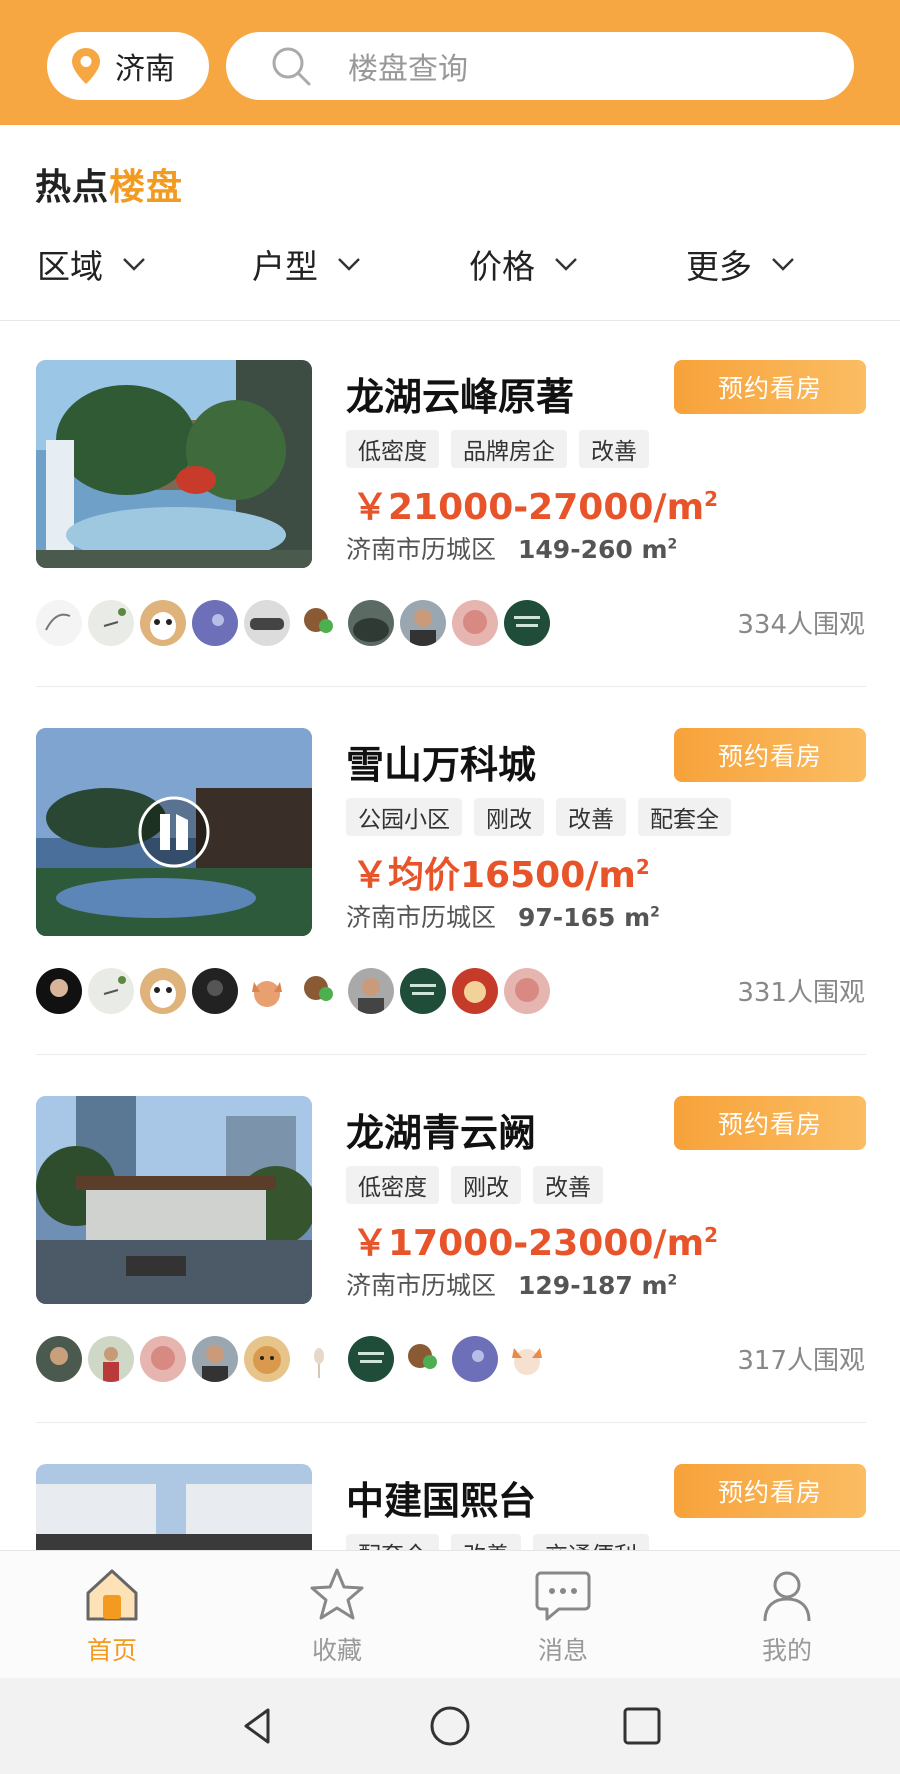  I want to click on section-title: 热点楼盘, so click(109, 184).